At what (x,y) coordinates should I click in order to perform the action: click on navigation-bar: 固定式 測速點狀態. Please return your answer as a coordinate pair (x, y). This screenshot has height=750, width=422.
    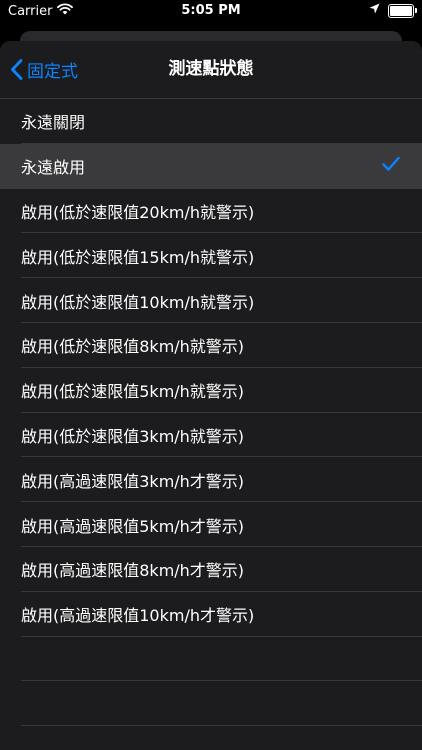
    Looking at the image, I should click on (211, 70).